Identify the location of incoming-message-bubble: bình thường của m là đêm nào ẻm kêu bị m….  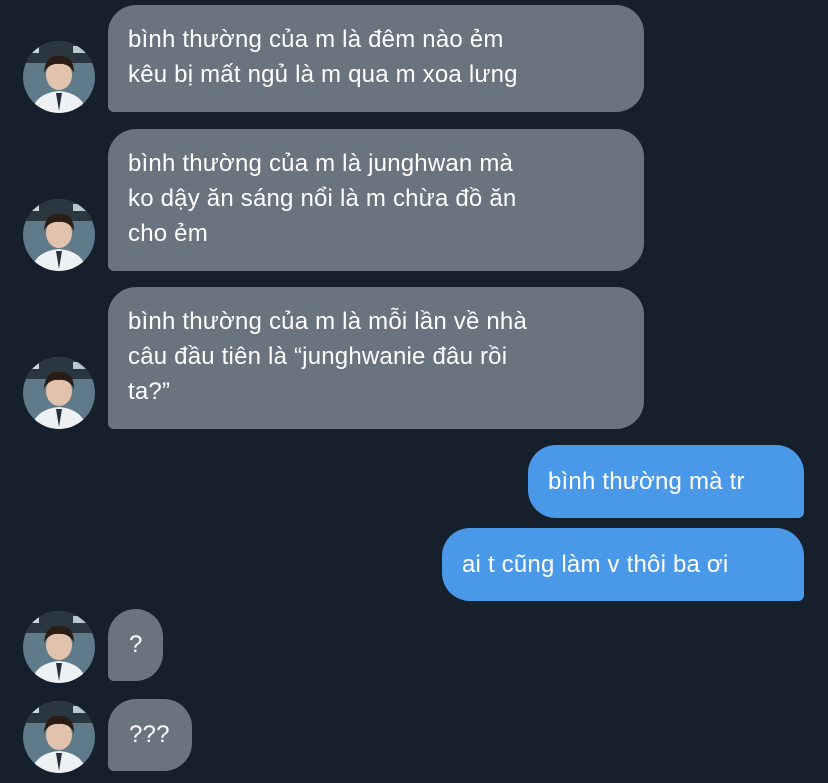
(376, 58).